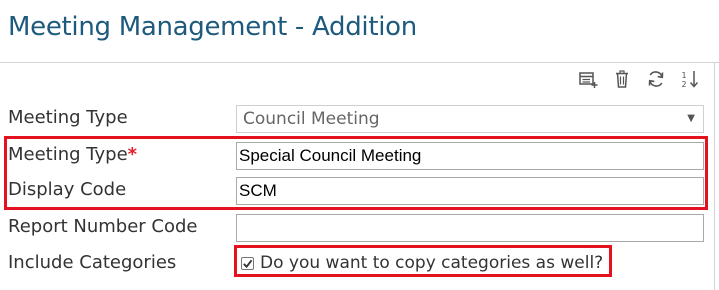  I want to click on refresh-icon, so click(656, 79).